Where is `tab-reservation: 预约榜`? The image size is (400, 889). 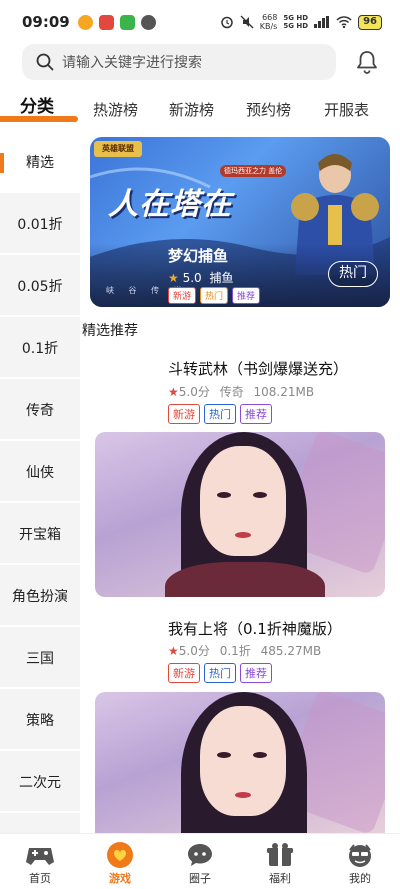
tab-reservation: 预约榜 is located at coordinates (268, 109).